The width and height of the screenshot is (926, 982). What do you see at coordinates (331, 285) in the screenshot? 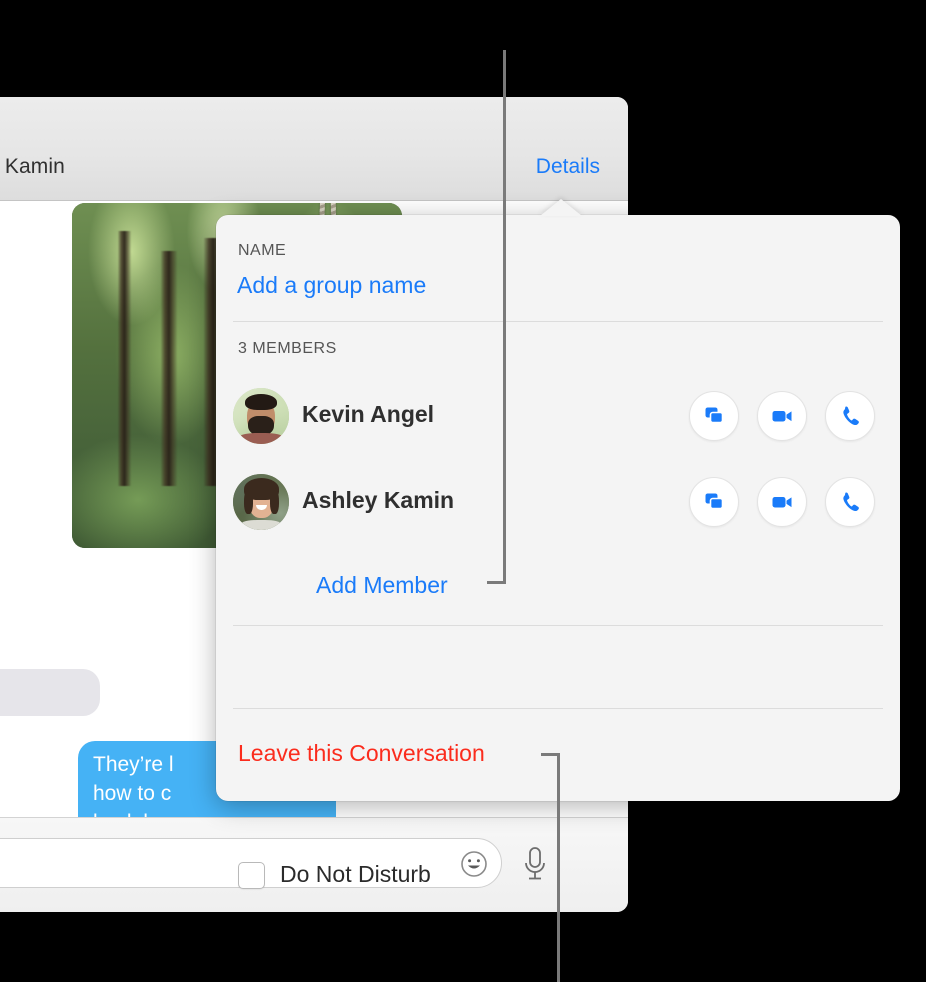
I see `add-group-name-link: Add a group name` at bounding box center [331, 285].